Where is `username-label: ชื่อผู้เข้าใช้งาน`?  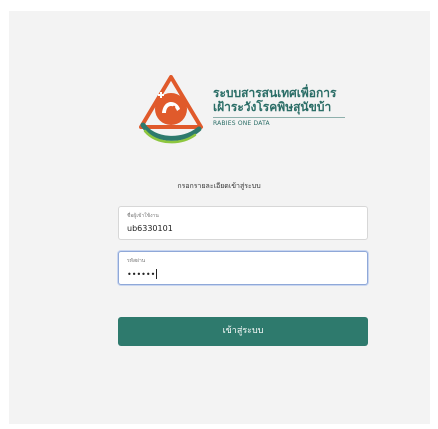
username-label: ชื่อผู้เข้าใช้งาน is located at coordinates (143, 216).